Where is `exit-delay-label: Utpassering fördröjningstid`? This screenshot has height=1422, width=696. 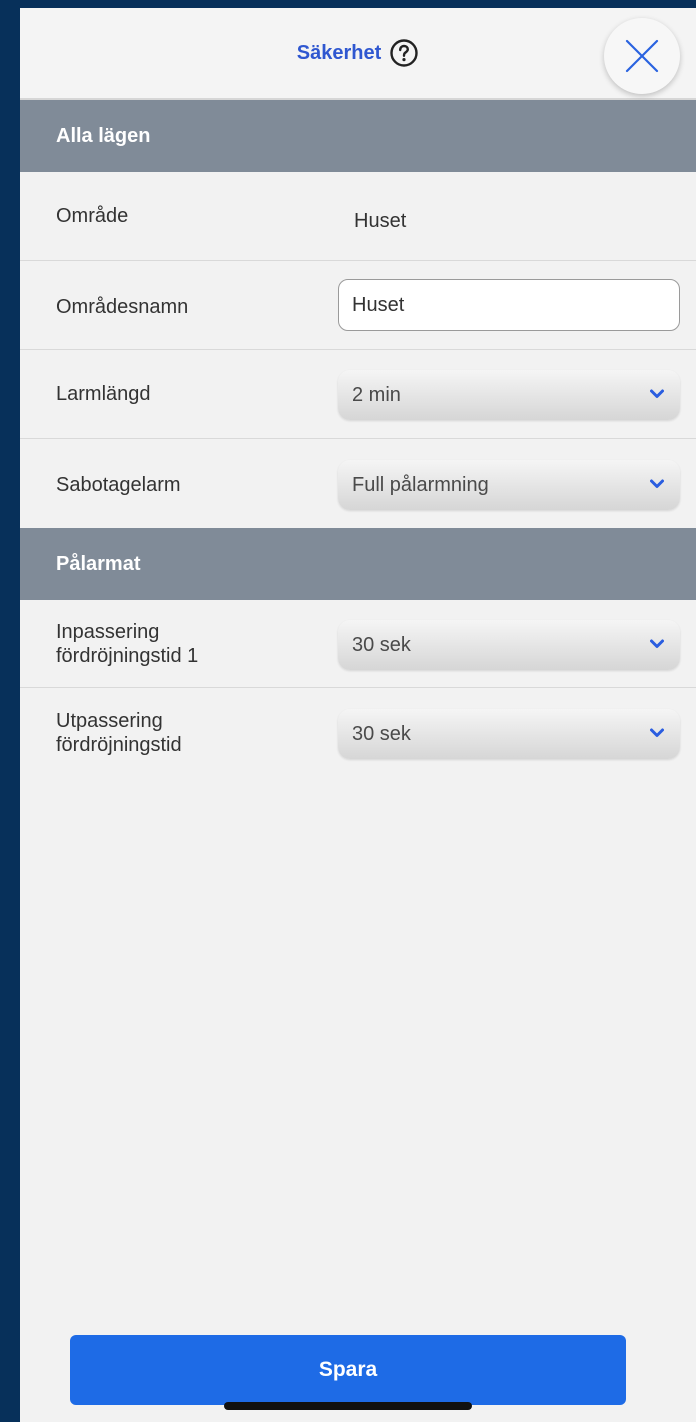
exit-delay-label: Utpassering fördröjningstid is located at coordinates (119, 733).